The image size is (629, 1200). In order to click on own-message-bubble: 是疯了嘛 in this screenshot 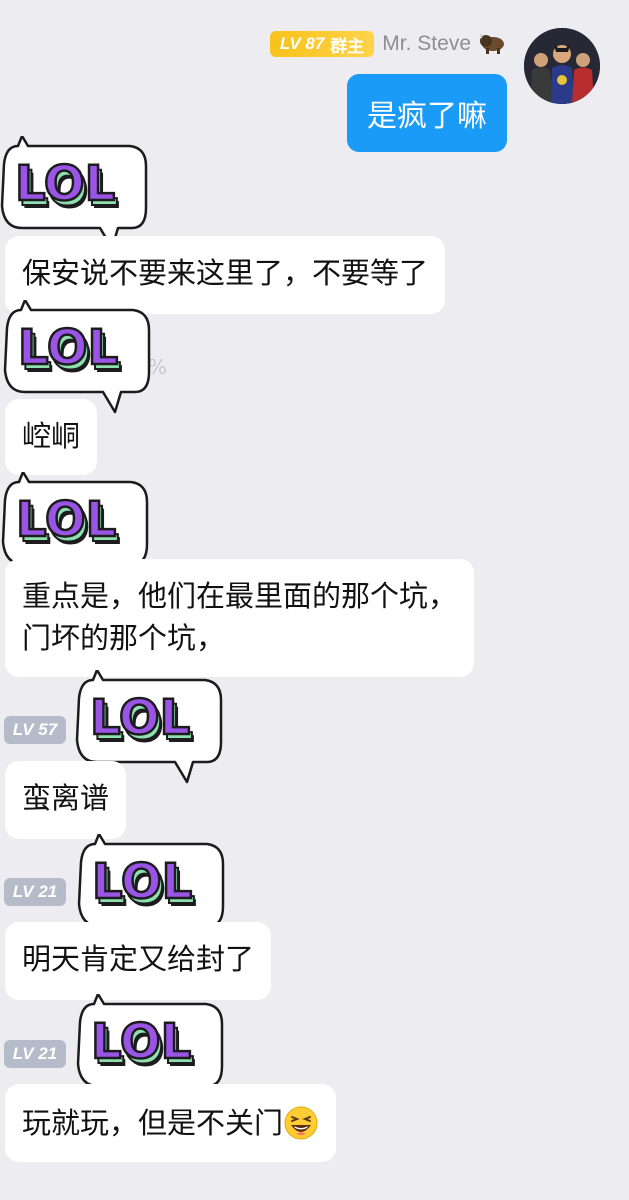, I will do `click(427, 113)`.